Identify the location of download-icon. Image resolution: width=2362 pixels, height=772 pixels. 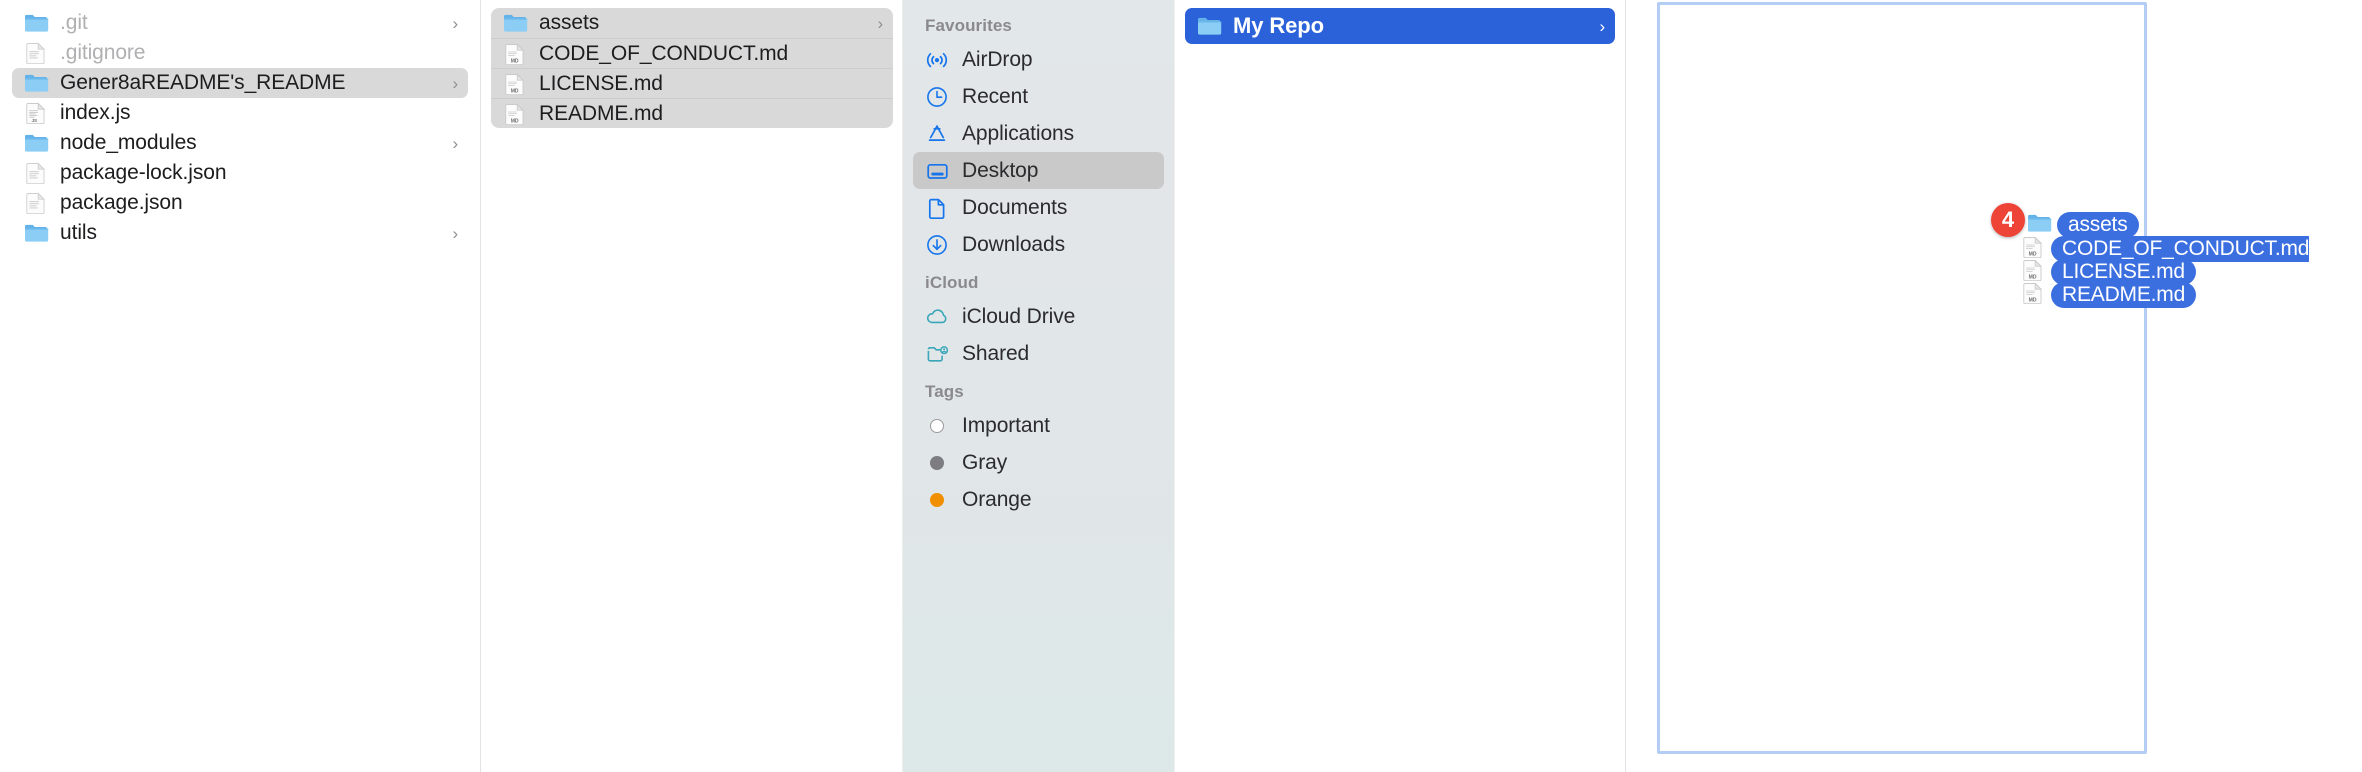
(937, 245).